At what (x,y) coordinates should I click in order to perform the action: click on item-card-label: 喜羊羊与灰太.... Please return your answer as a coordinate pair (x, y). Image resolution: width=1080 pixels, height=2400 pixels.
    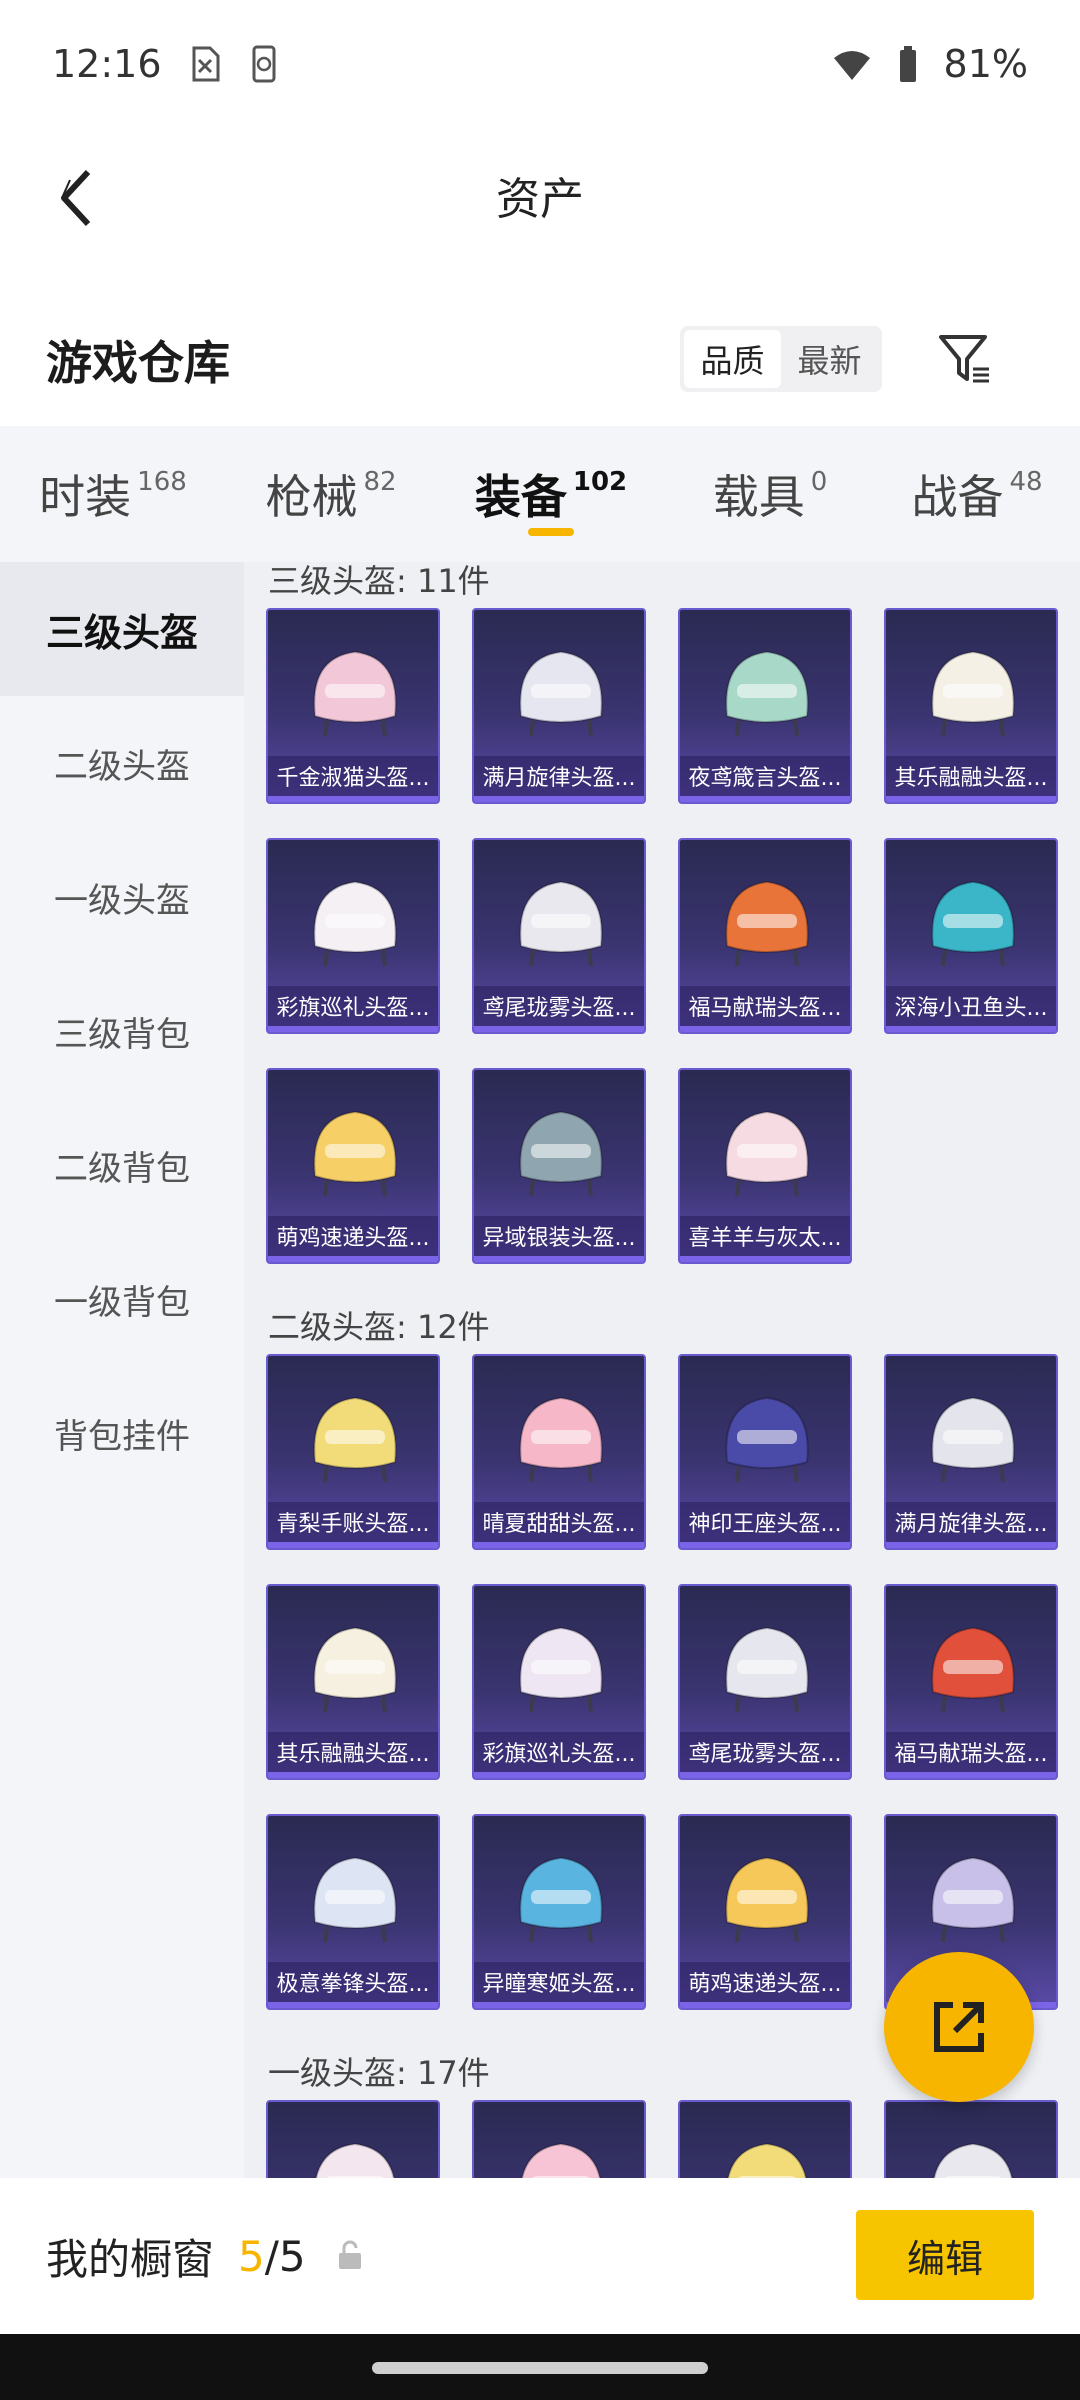
    Looking at the image, I should click on (765, 1236).